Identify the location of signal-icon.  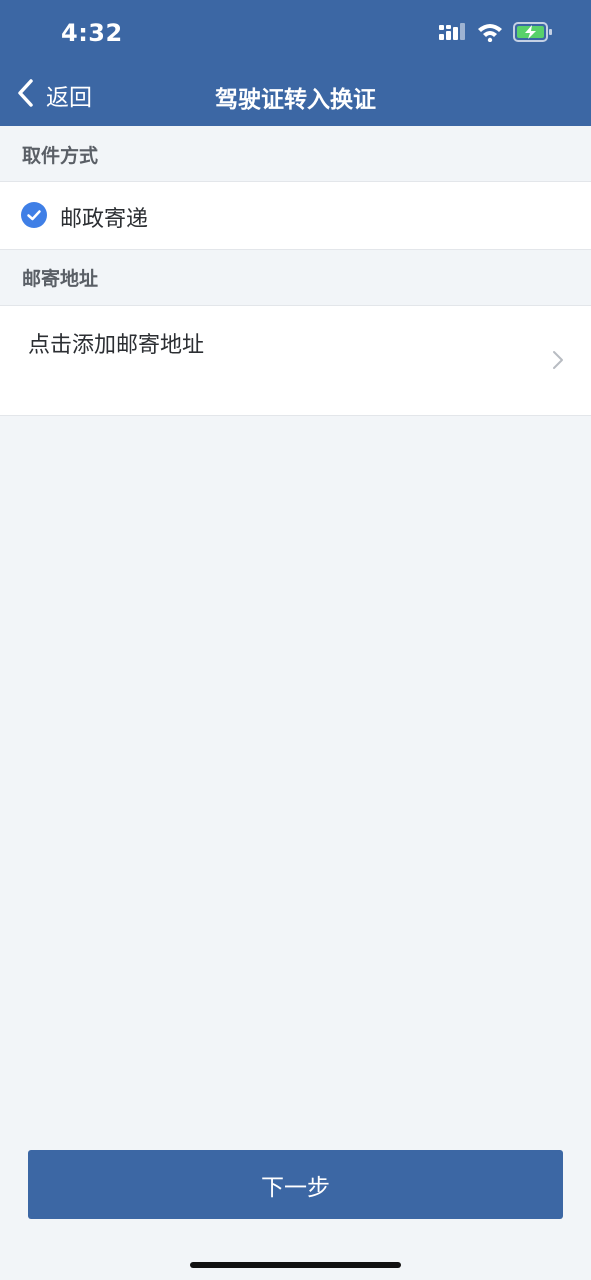
(453, 34).